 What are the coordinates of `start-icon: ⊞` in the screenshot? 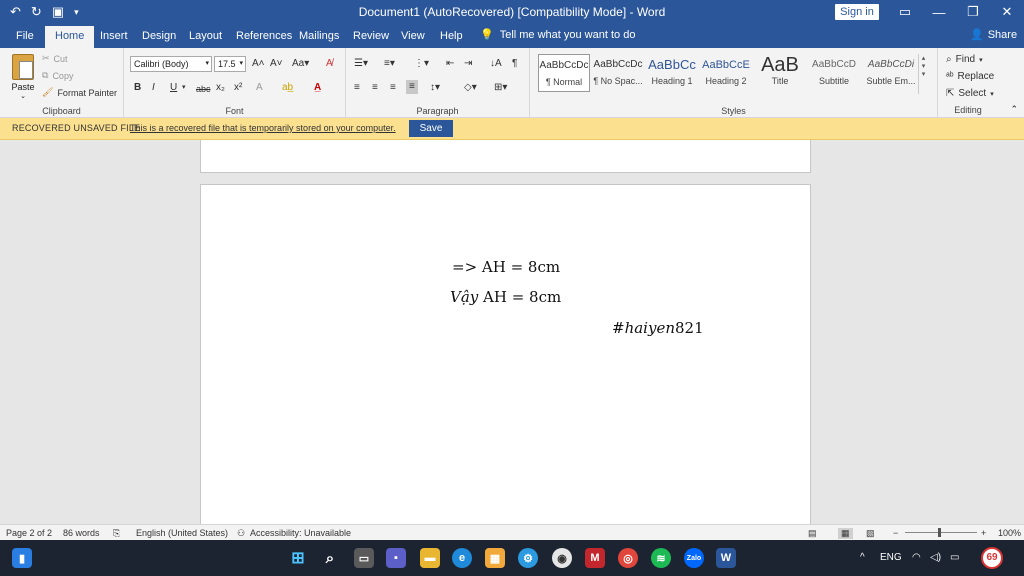 It's located at (298, 558).